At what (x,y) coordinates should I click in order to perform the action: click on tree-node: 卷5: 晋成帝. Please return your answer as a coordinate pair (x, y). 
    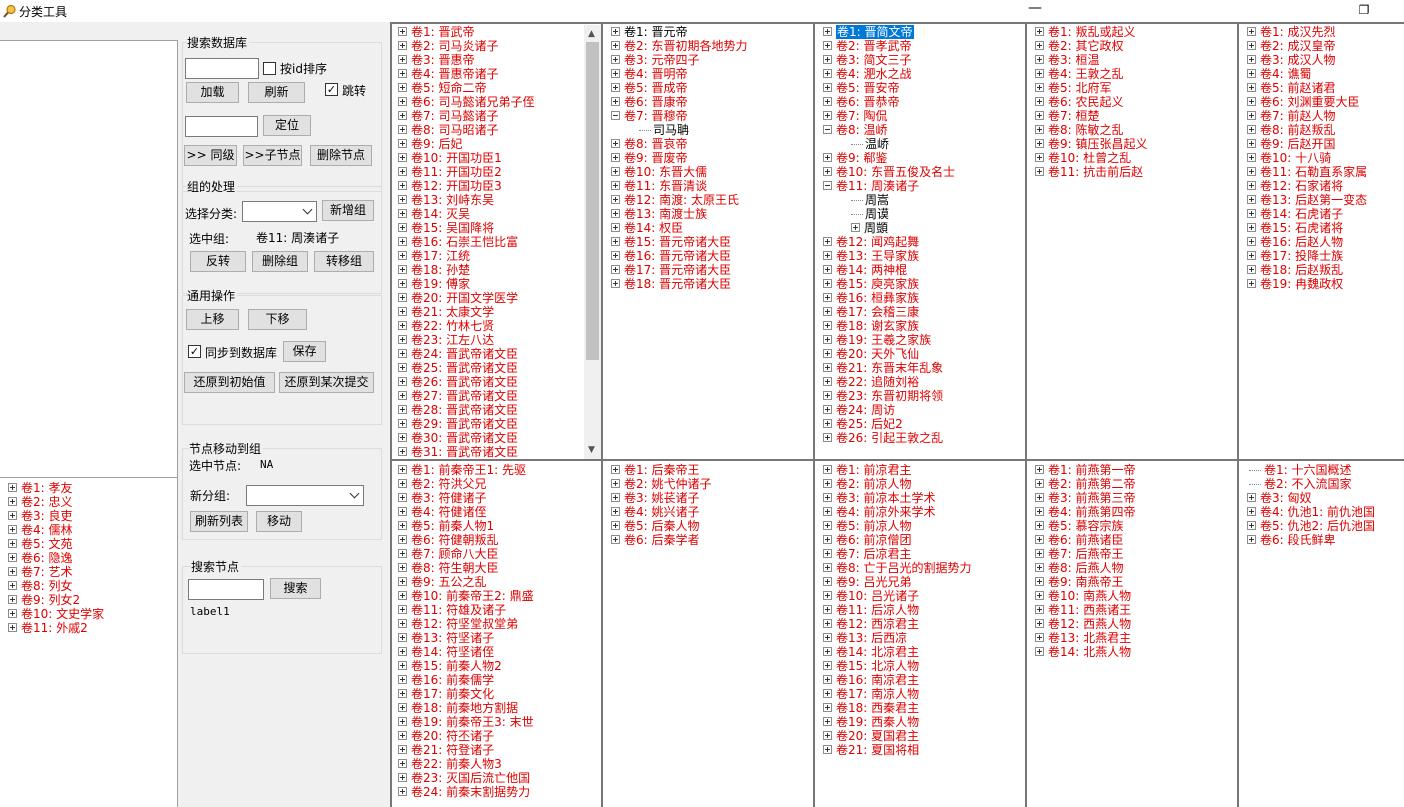
    Looking at the image, I should click on (711, 88).